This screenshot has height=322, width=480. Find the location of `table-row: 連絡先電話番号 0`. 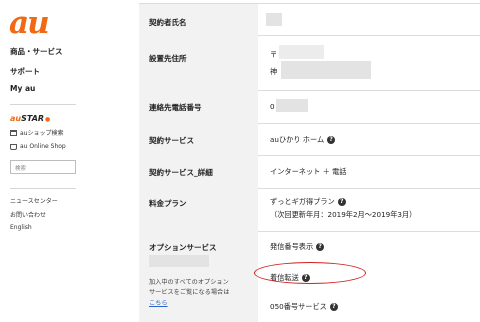

table-row: 連絡先電話番号 0 is located at coordinates (309, 107).